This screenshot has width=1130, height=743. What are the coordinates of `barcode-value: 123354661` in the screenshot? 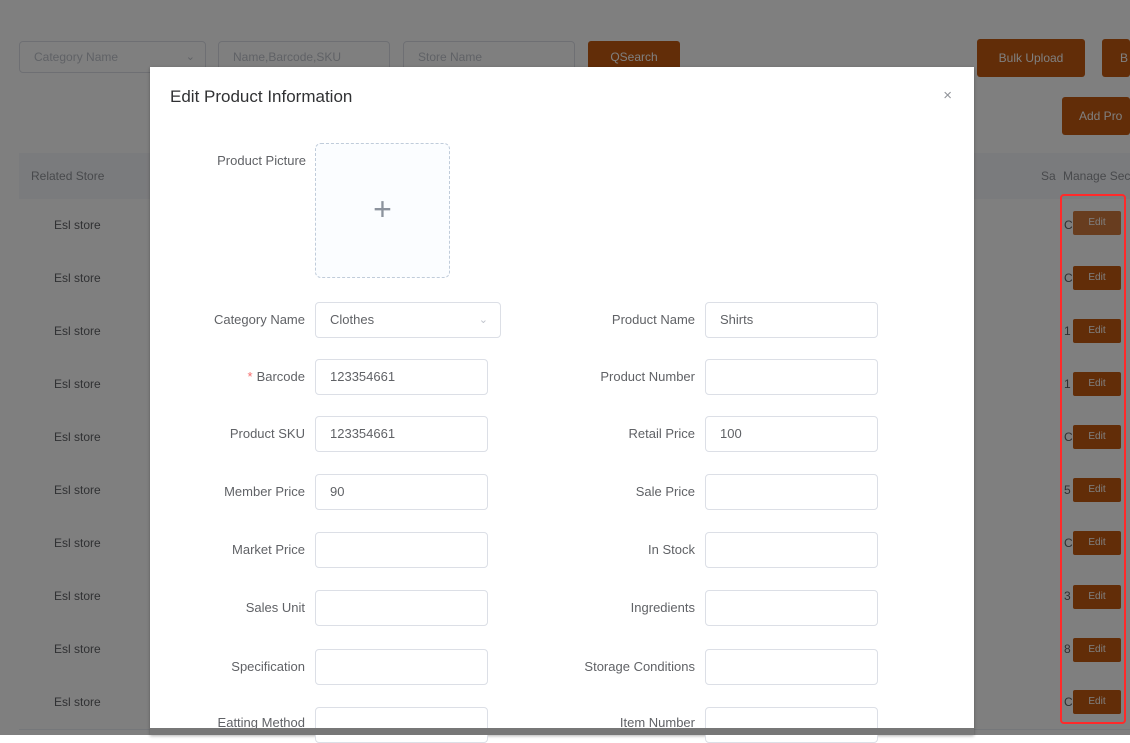 It's located at (363, 376).